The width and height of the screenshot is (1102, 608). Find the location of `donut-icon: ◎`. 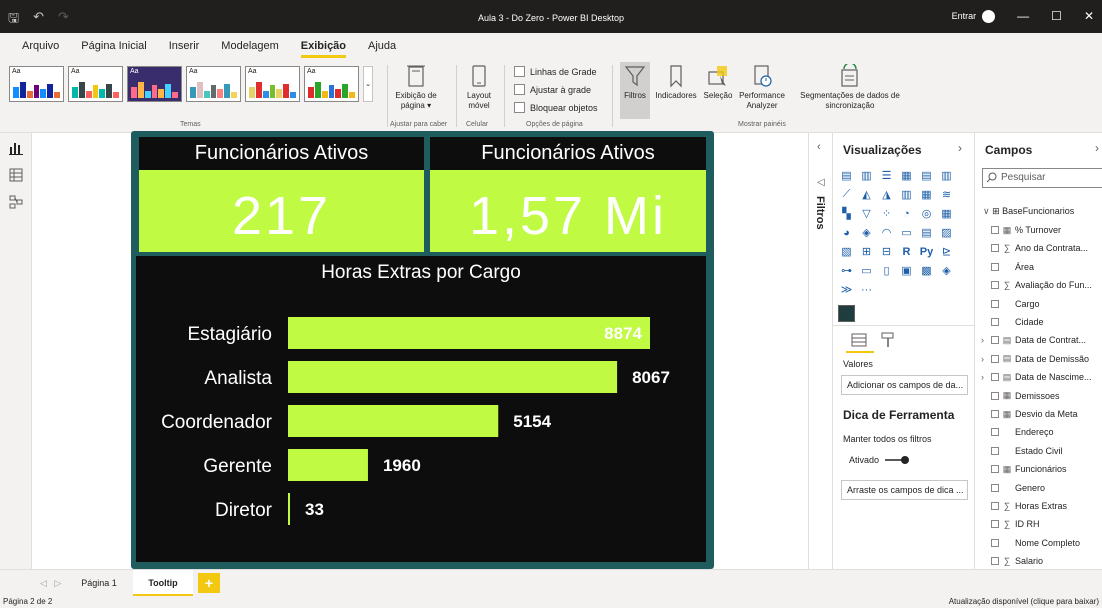

donut-icon: ◎ is located at coordinates (926, 213).